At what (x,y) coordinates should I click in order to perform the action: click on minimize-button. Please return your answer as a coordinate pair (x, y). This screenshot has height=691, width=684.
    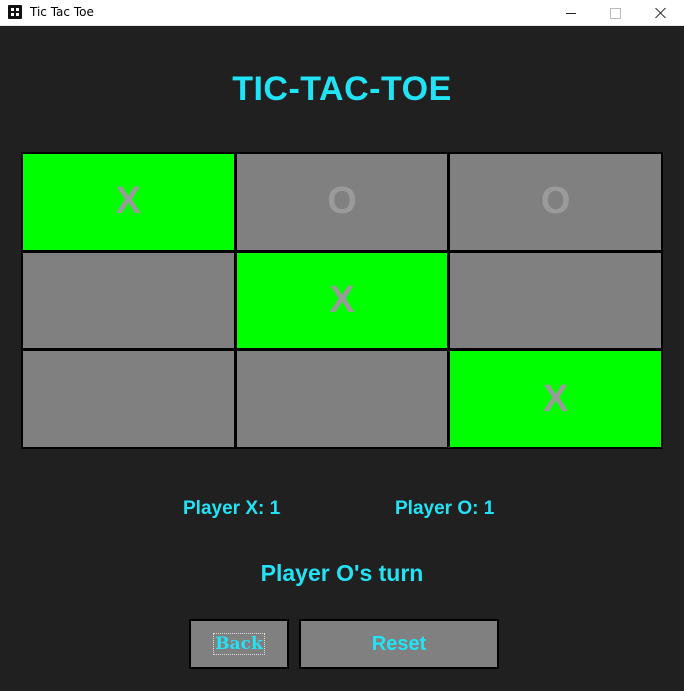
    Looking at the image, I should click on (571, 13).